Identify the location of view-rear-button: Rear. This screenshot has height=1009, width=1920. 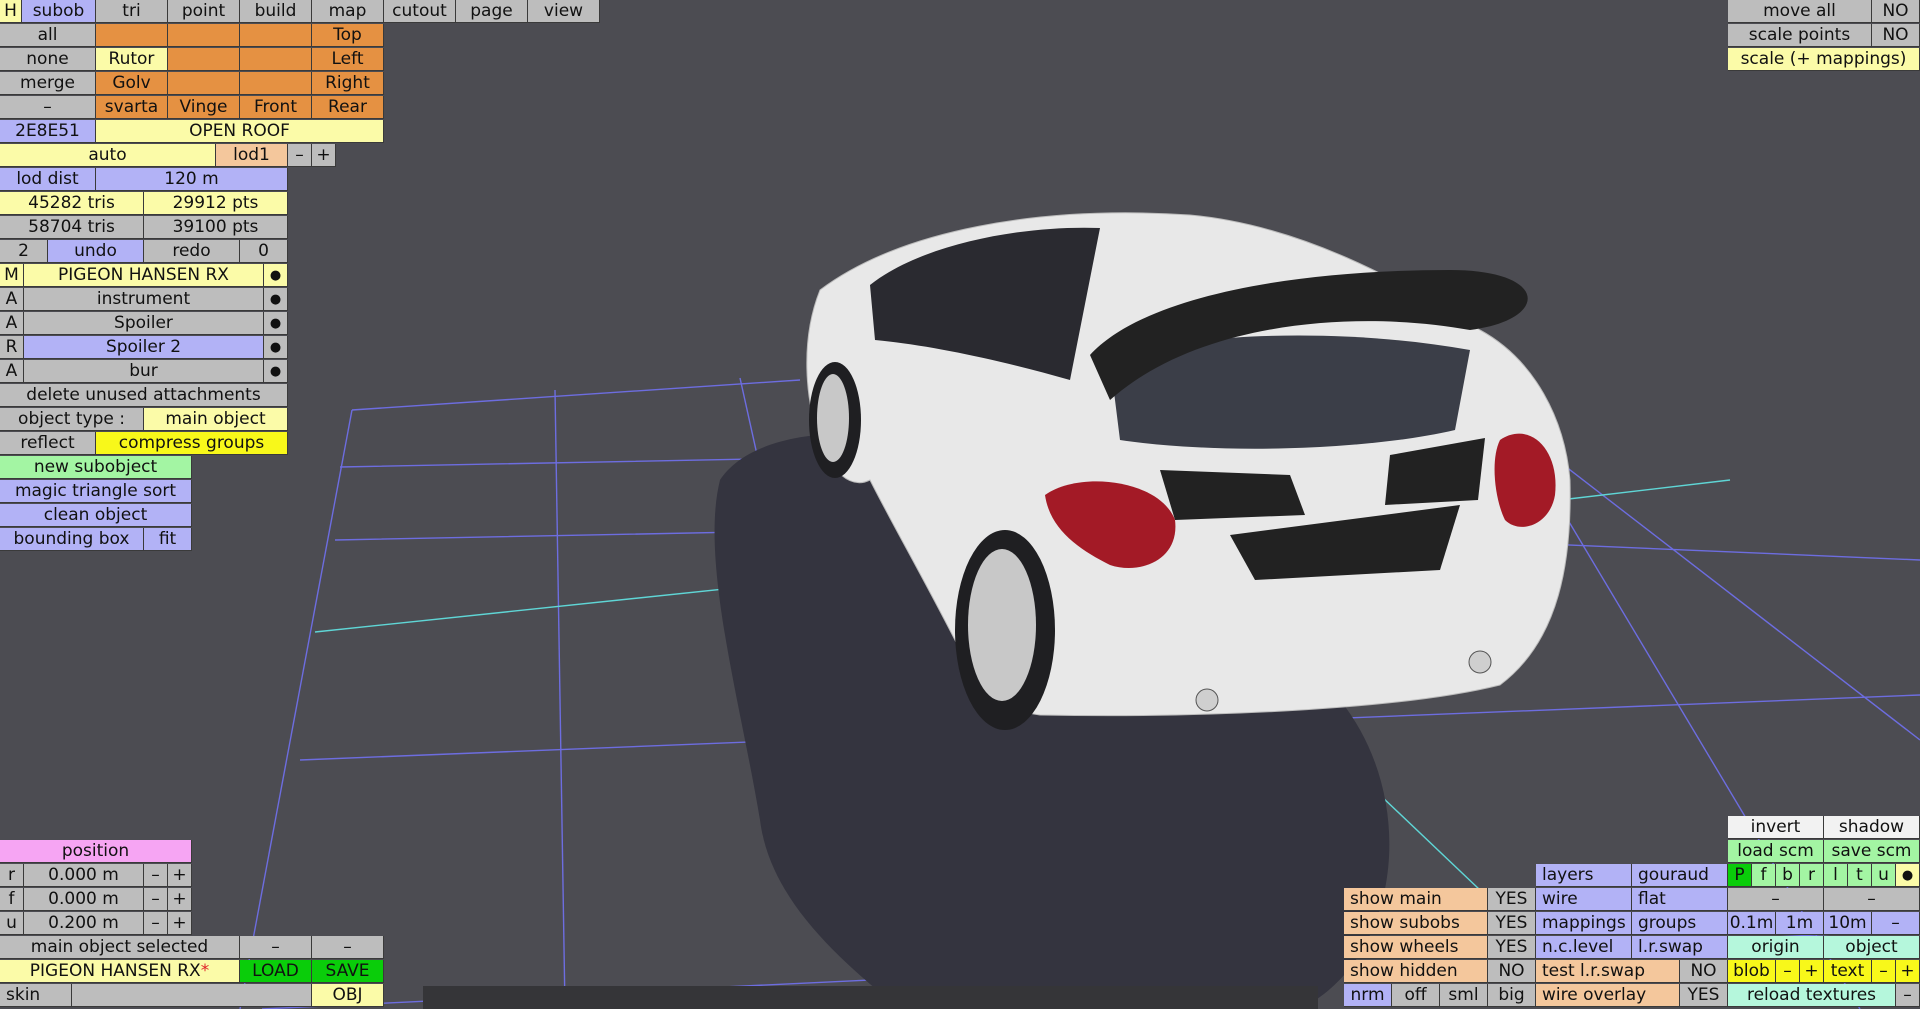
(348, 107).